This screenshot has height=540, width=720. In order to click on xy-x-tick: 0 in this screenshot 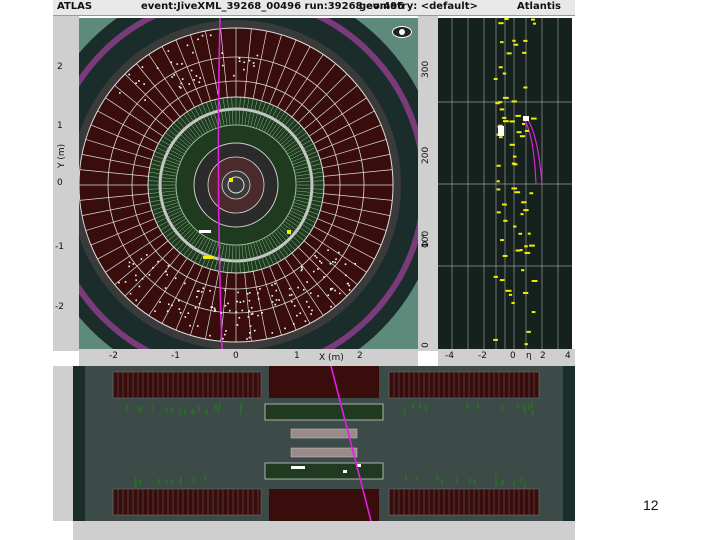, I will do `click(236, 356)`.